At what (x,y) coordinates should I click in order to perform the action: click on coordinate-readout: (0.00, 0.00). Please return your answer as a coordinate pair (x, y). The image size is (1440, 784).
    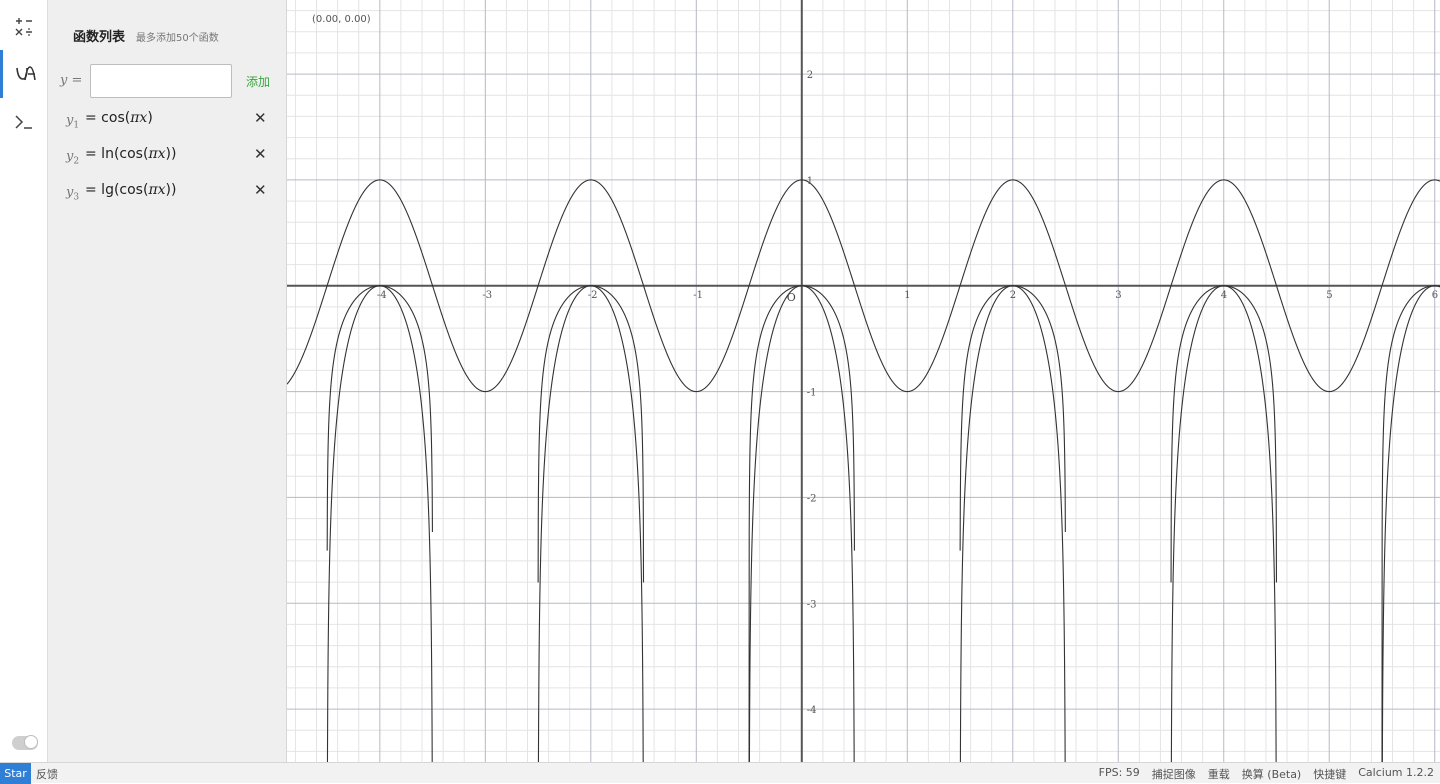
    Looking at the image, I should click on (341, 19).